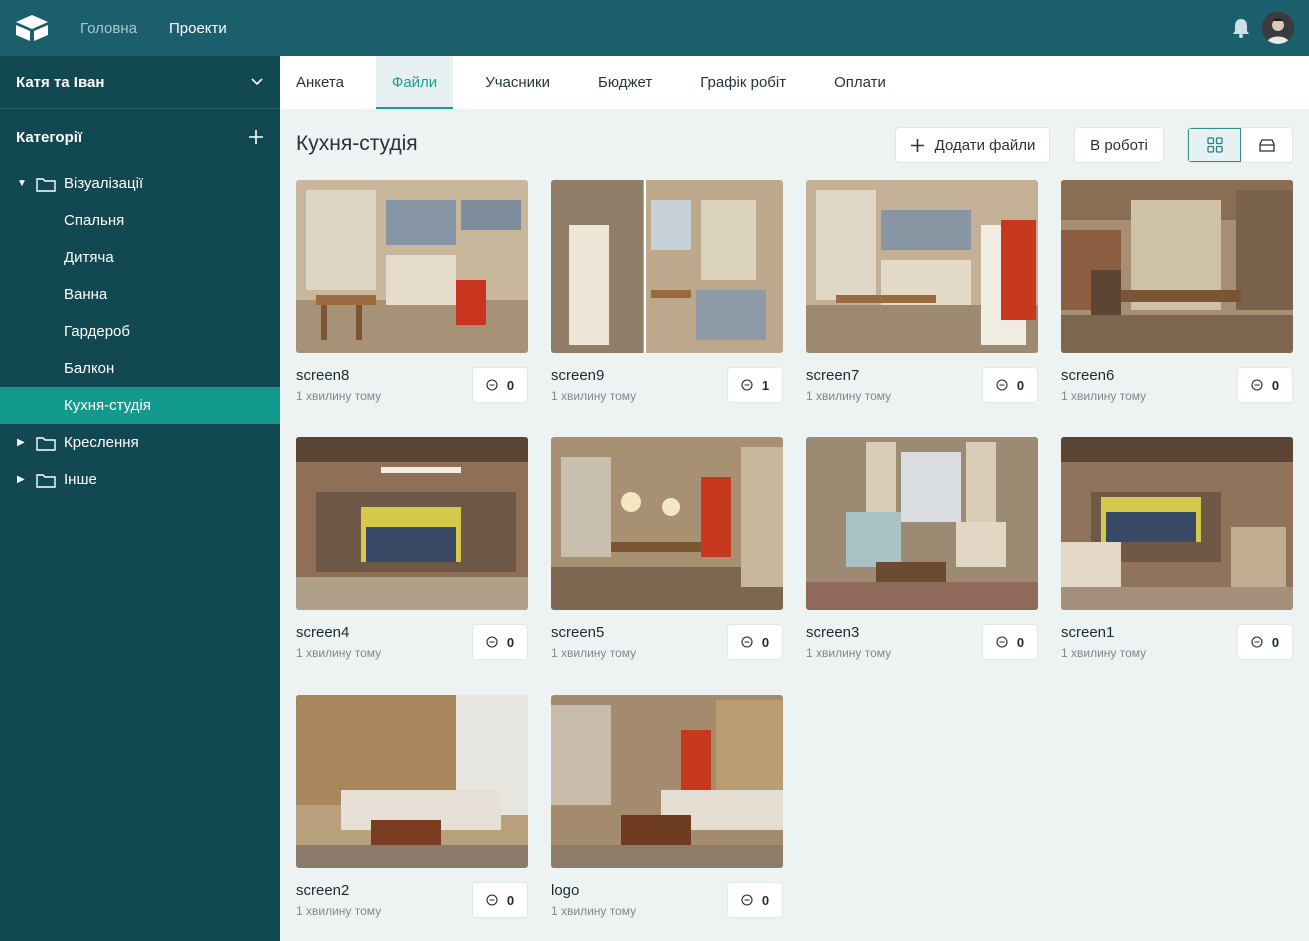 The image size is (1309, 941). I want to click on file-card: screen9 1 хвилину тому 1, so click(667, 295).